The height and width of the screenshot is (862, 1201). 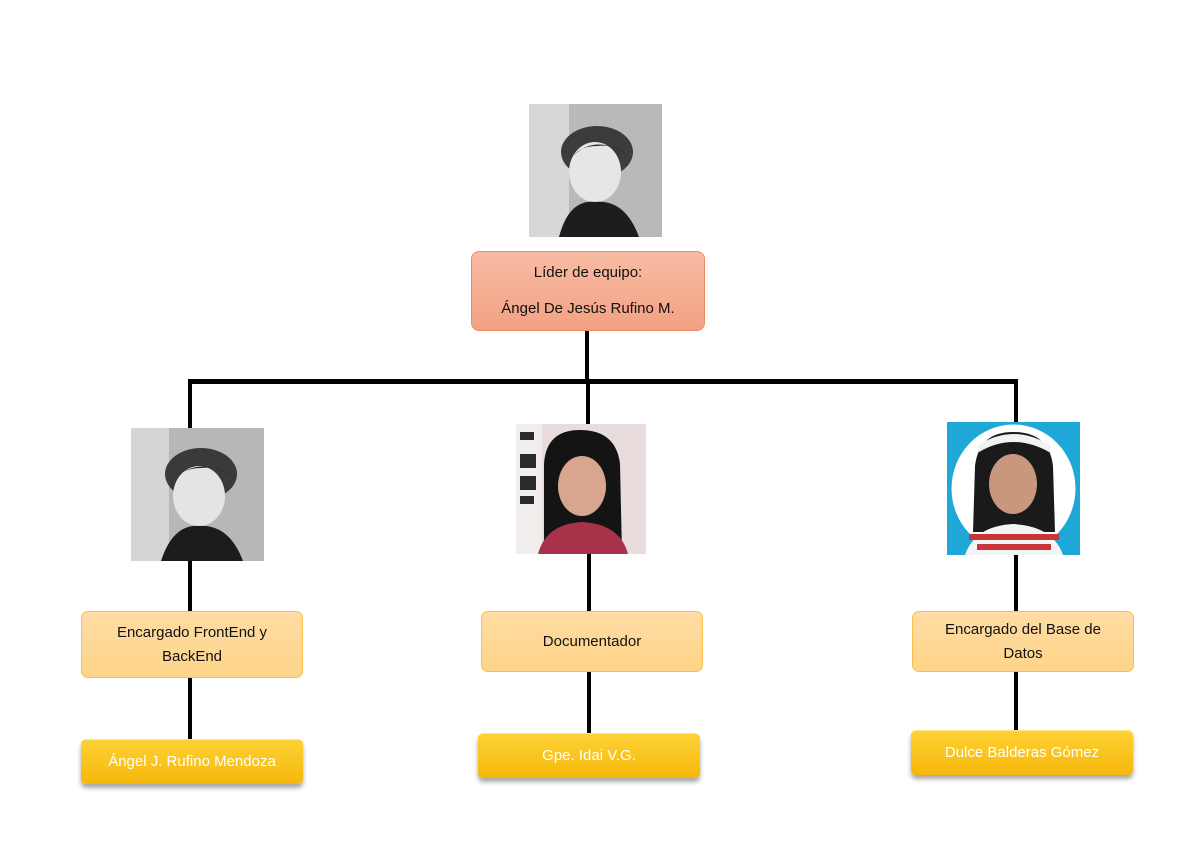 I want to click on member-3-role: Encargado del Base de Datos, so click(x=1023, y=641).